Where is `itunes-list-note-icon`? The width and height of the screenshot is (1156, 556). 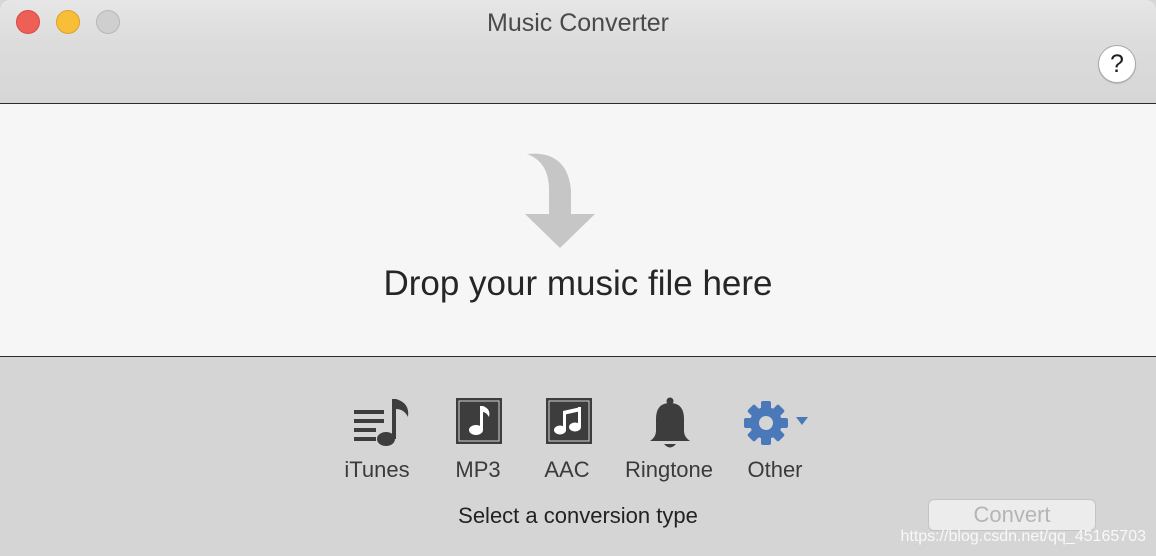
itunes-list-note-icon is located at coordinates (381, 422).